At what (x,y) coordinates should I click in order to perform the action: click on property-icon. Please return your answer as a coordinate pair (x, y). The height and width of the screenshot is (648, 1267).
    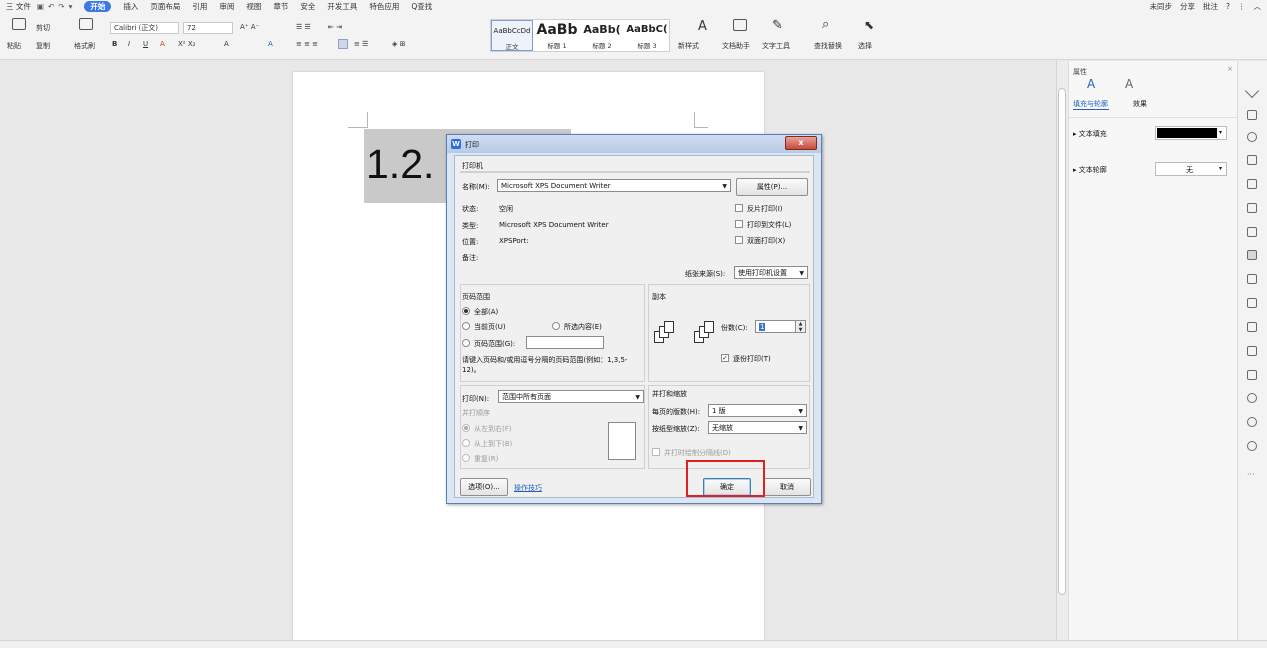
    Looking at the image, I should click on (1252, 255).